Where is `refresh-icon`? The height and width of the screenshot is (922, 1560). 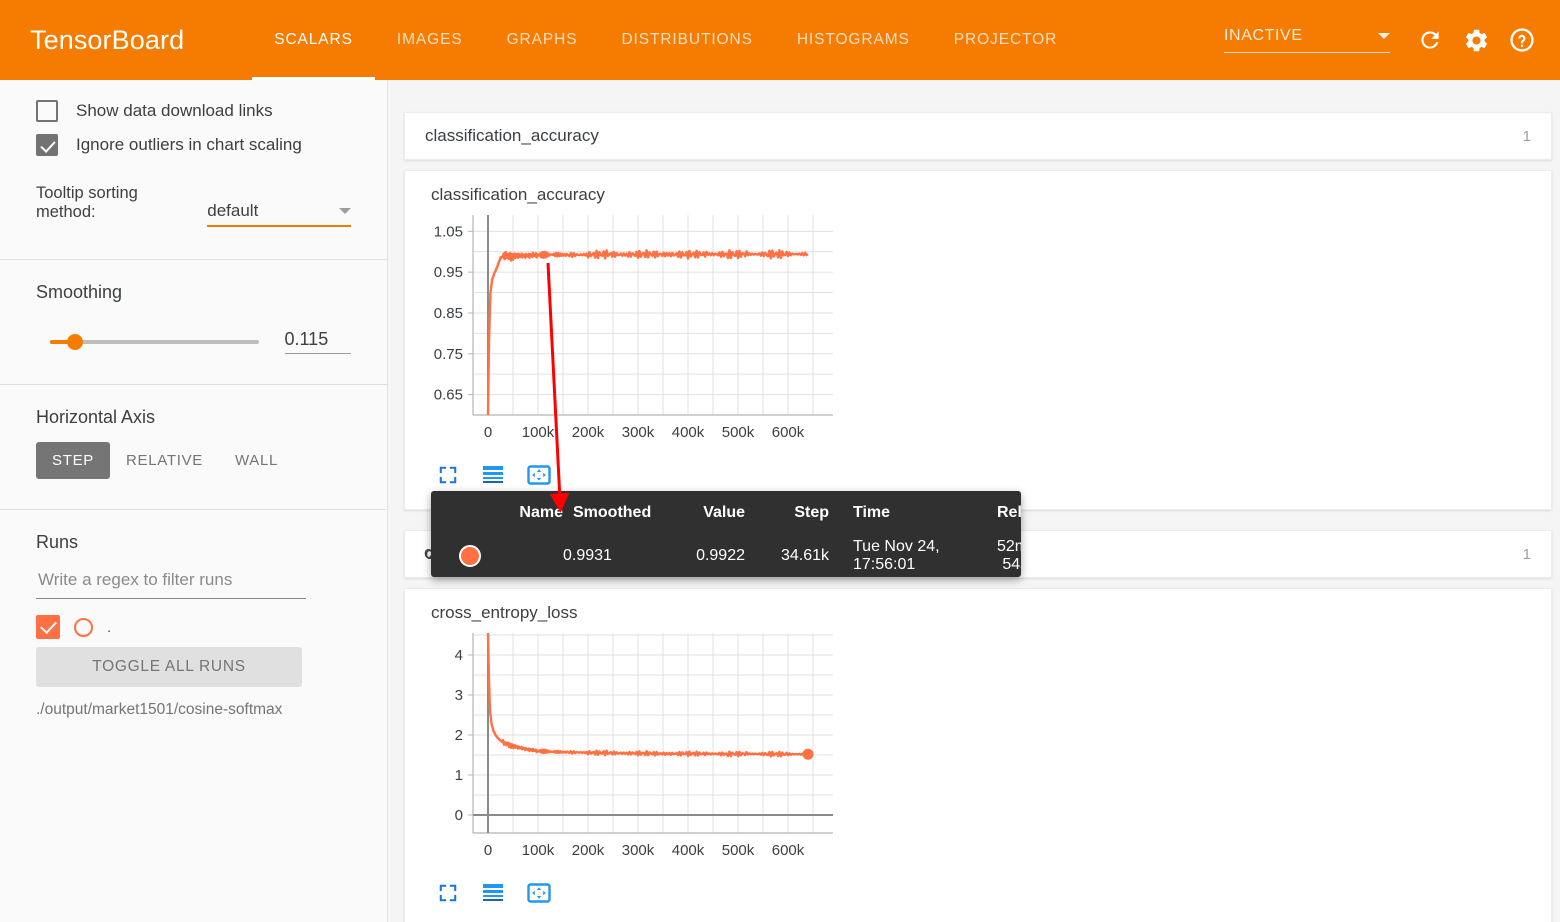 refresh-icon is located at coordinates (1430, 40).